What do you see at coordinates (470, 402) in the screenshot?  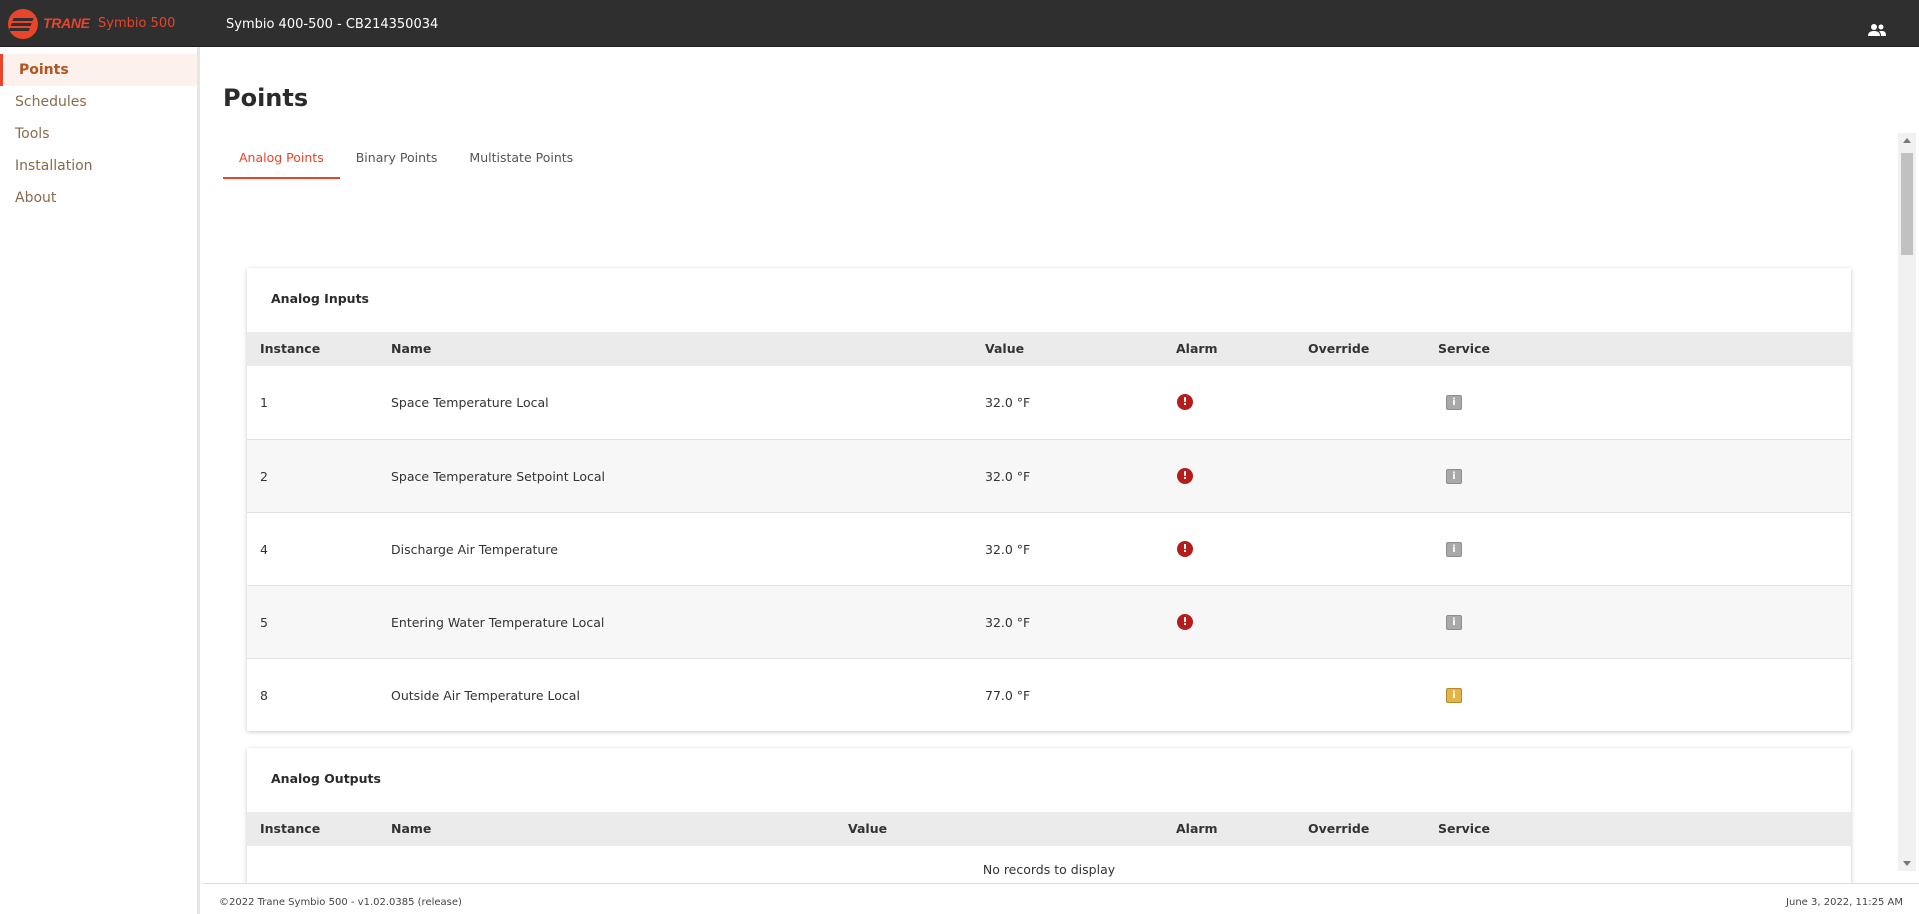 I see `cell-name: Space Temperature Local` at bounding box center [470, 402].